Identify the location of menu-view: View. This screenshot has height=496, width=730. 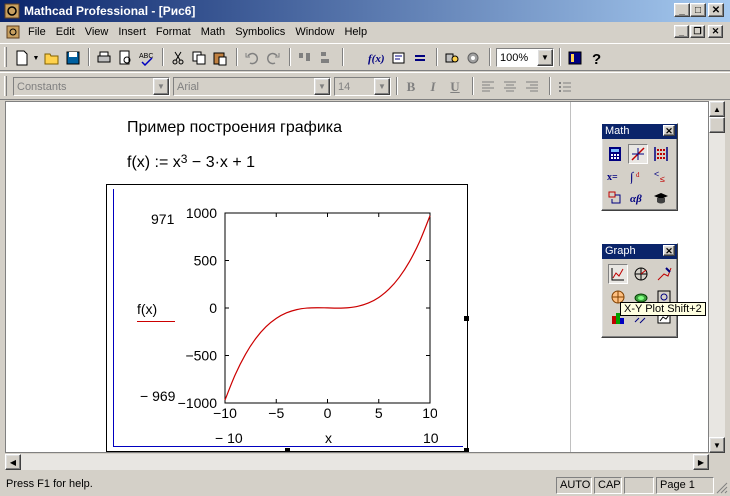
(97, 32).